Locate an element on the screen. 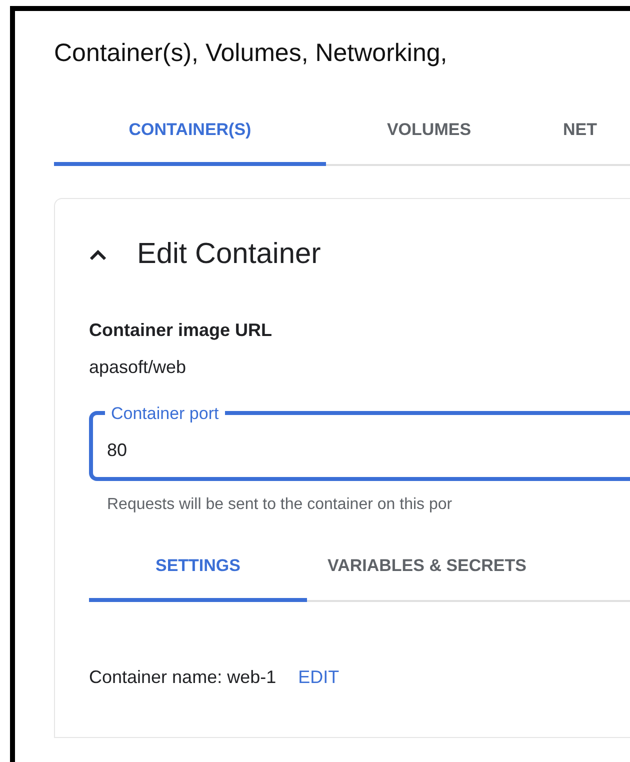  container-name-text: Container name: web-1 is located at coordinates (182, 677).